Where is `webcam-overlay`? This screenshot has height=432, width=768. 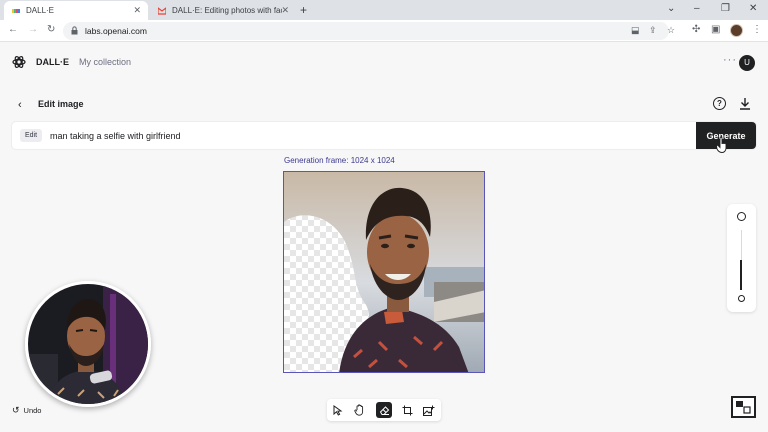
webcam-overlay is located at coordinates (88, 344).